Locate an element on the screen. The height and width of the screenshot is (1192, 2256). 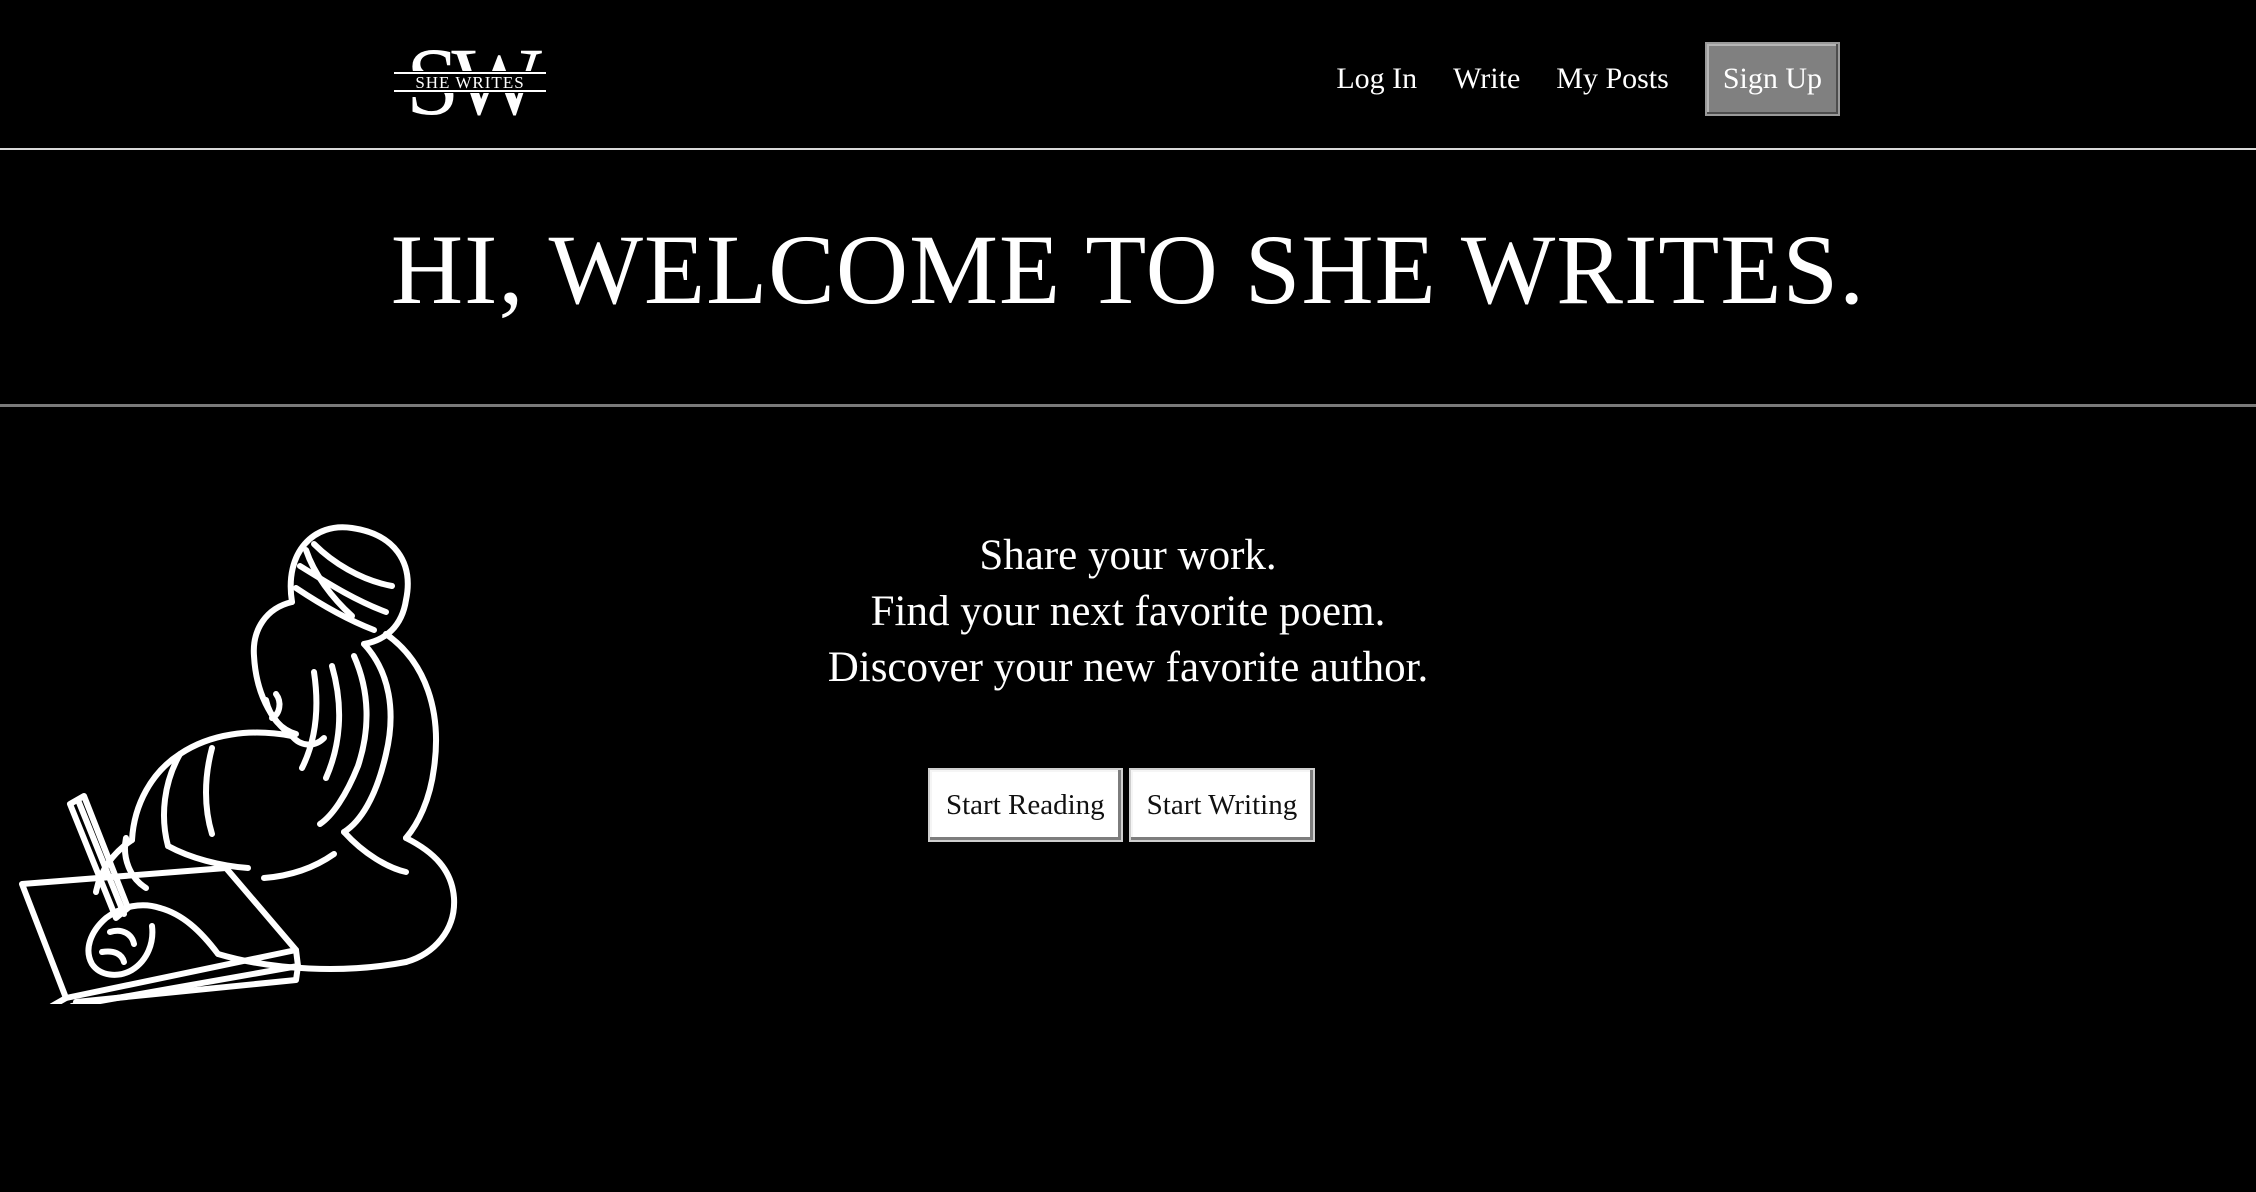
cta-buttons: Start Reading Start Writing is located at coordinates (1122, 805).